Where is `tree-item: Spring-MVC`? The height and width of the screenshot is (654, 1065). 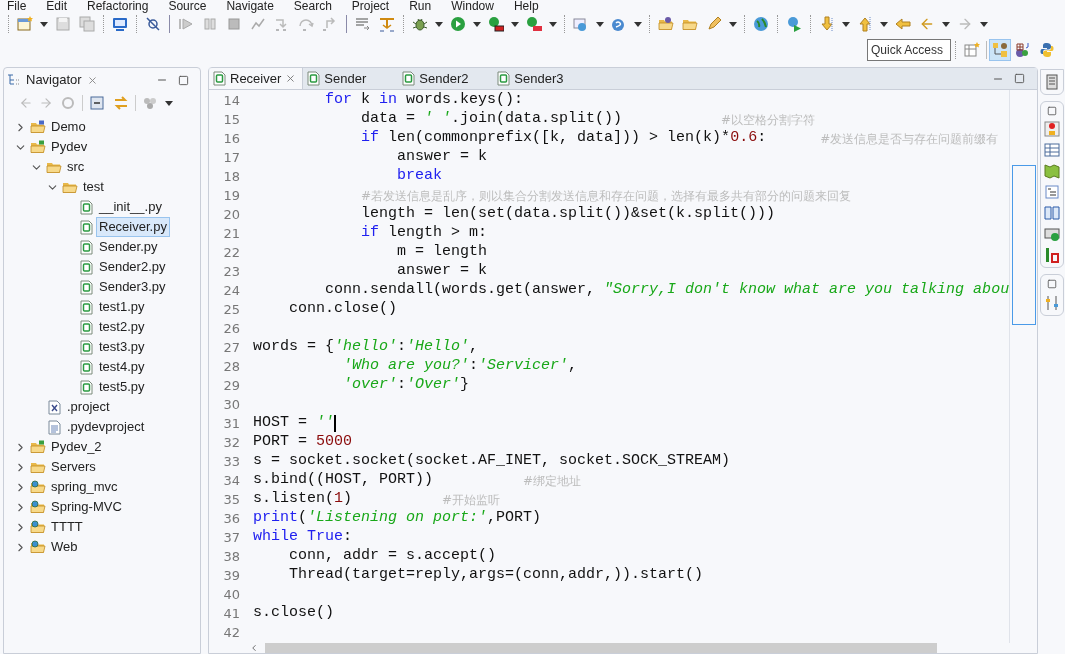
tree-item: Spring-MVC is located at coordinates (86, 507).